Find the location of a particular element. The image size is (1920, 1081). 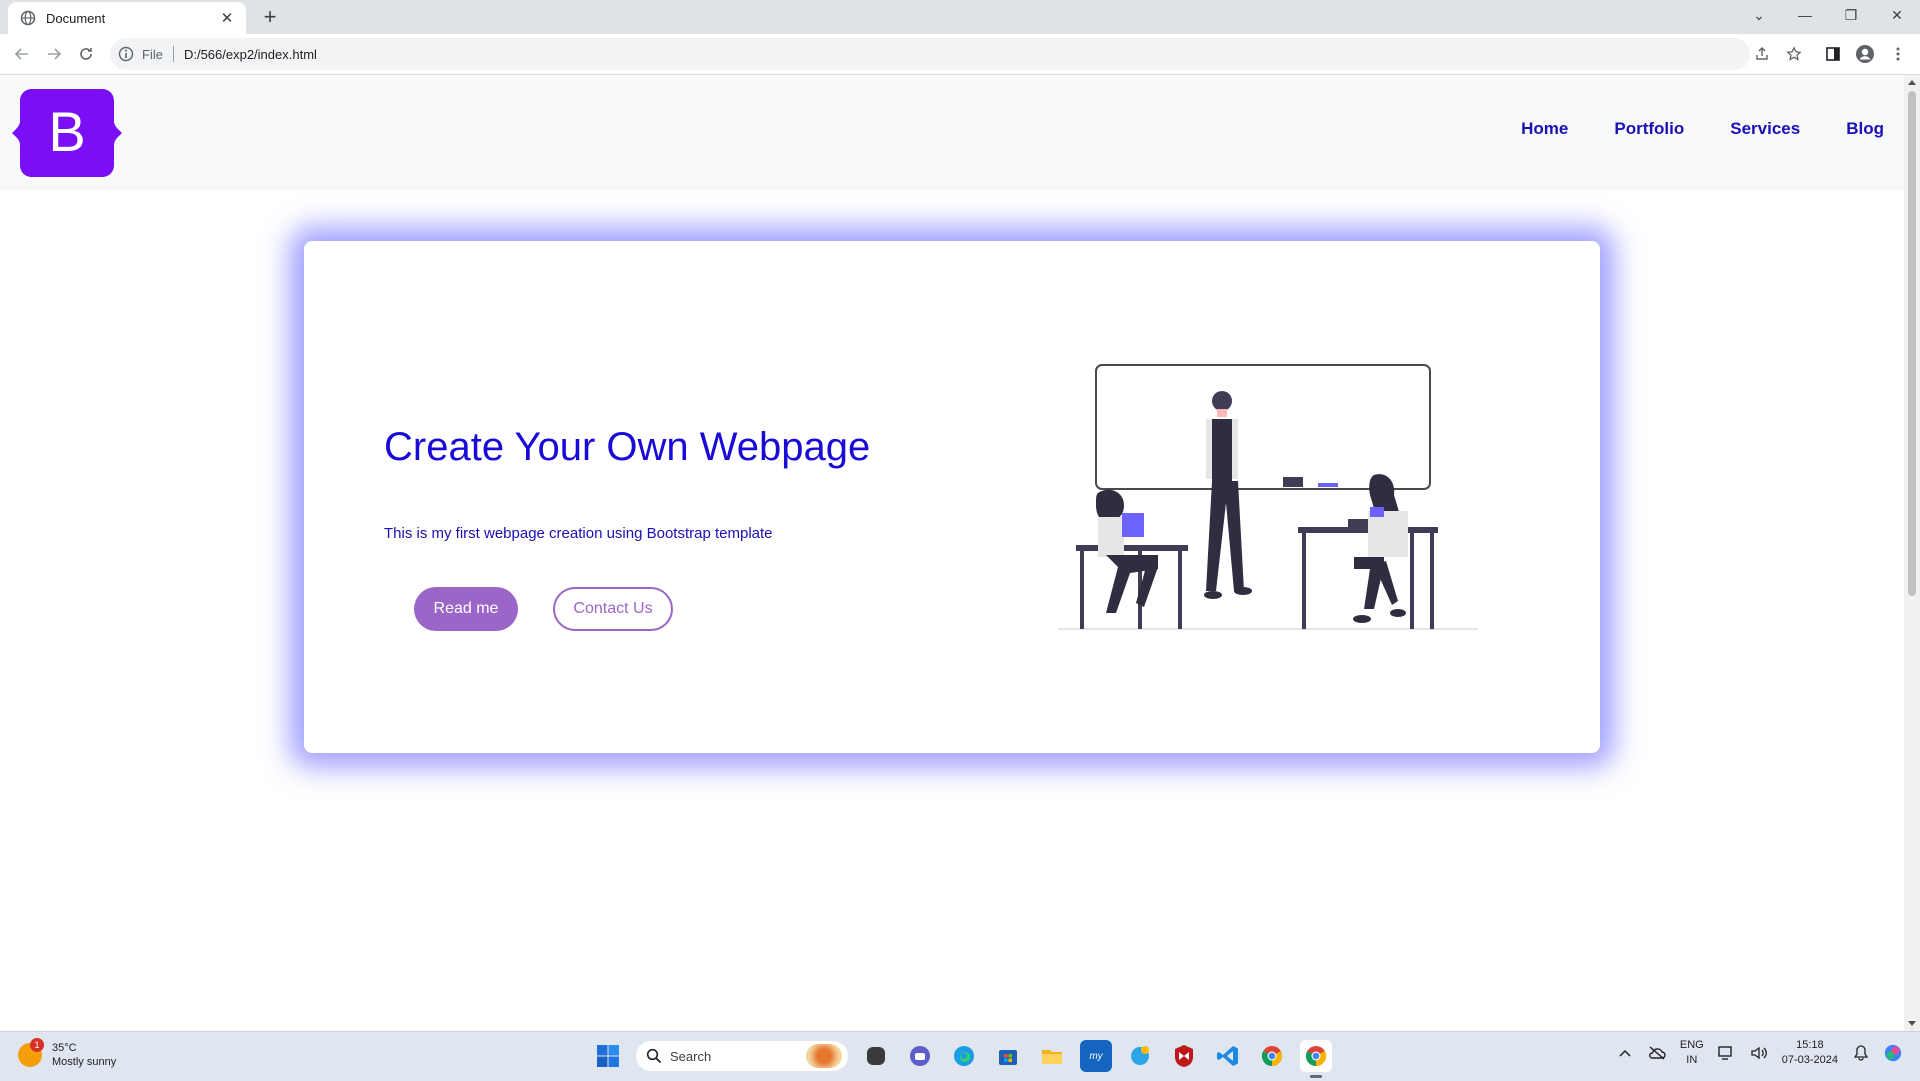

back-icon is located at coordinates (22, 54).